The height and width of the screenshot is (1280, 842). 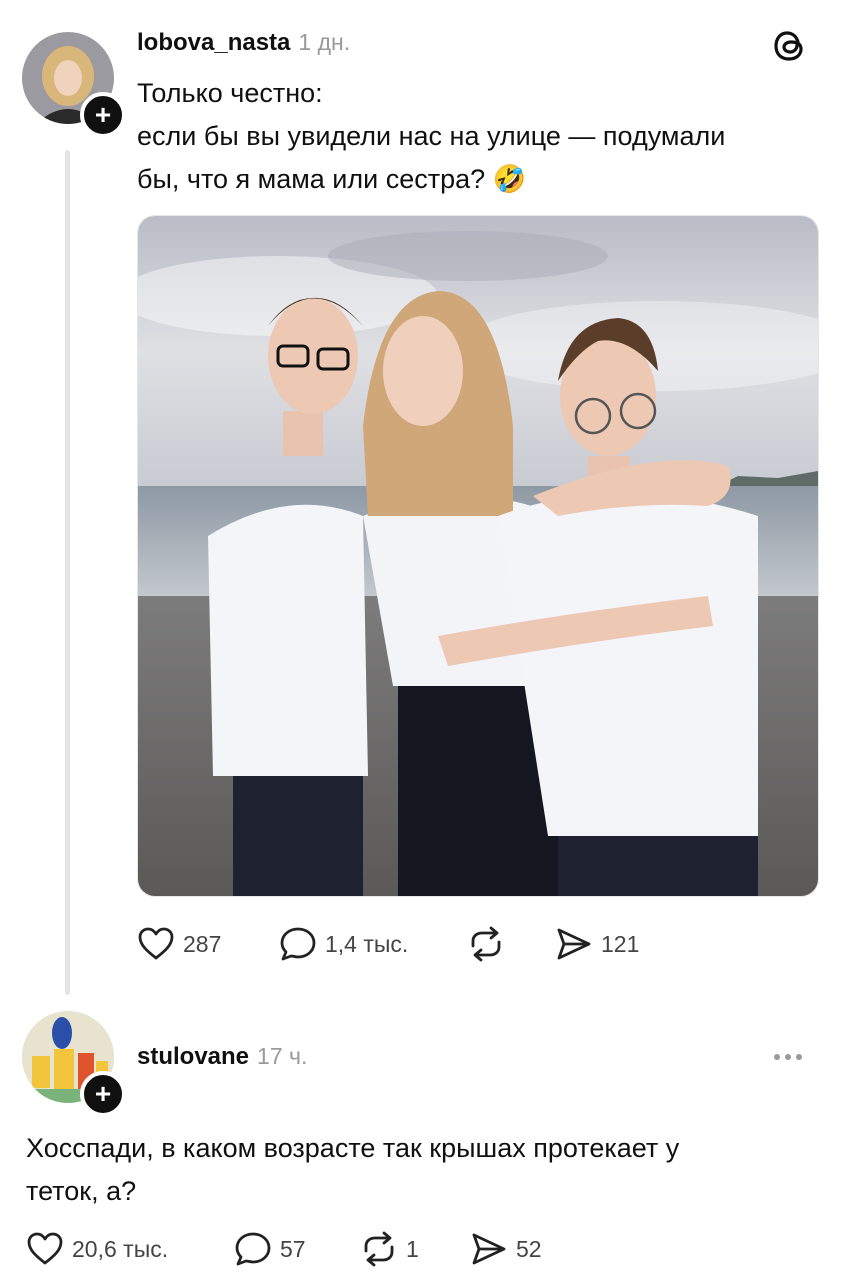 I want to click on reply-text-line: теток, а?, so click(x=81, y=1191).